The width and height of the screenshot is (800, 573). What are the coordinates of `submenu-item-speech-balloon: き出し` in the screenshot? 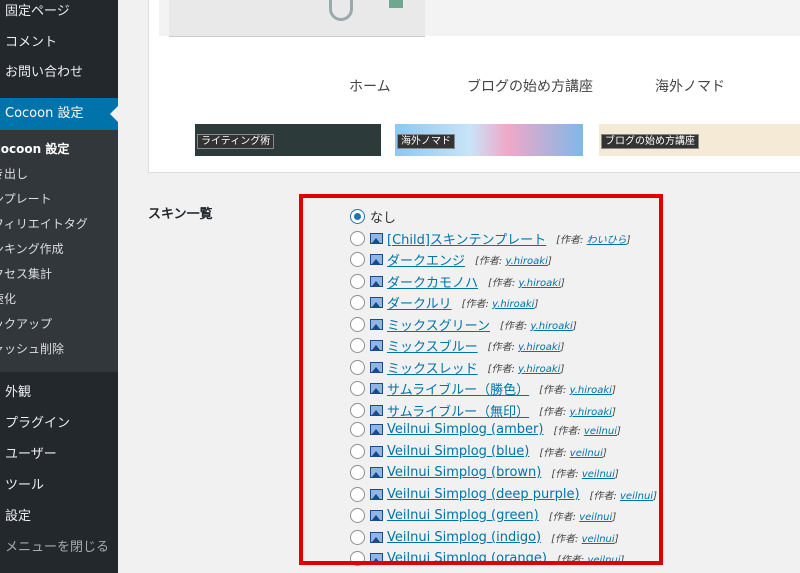 It's located at (14, 174).